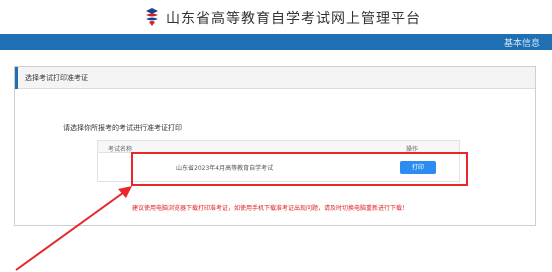 The image size is (552, 272). What do you see at coordinates (276, 42) in the screenshot?
I see `top-navbar: 基本信息` at bounding box center [276, 42].